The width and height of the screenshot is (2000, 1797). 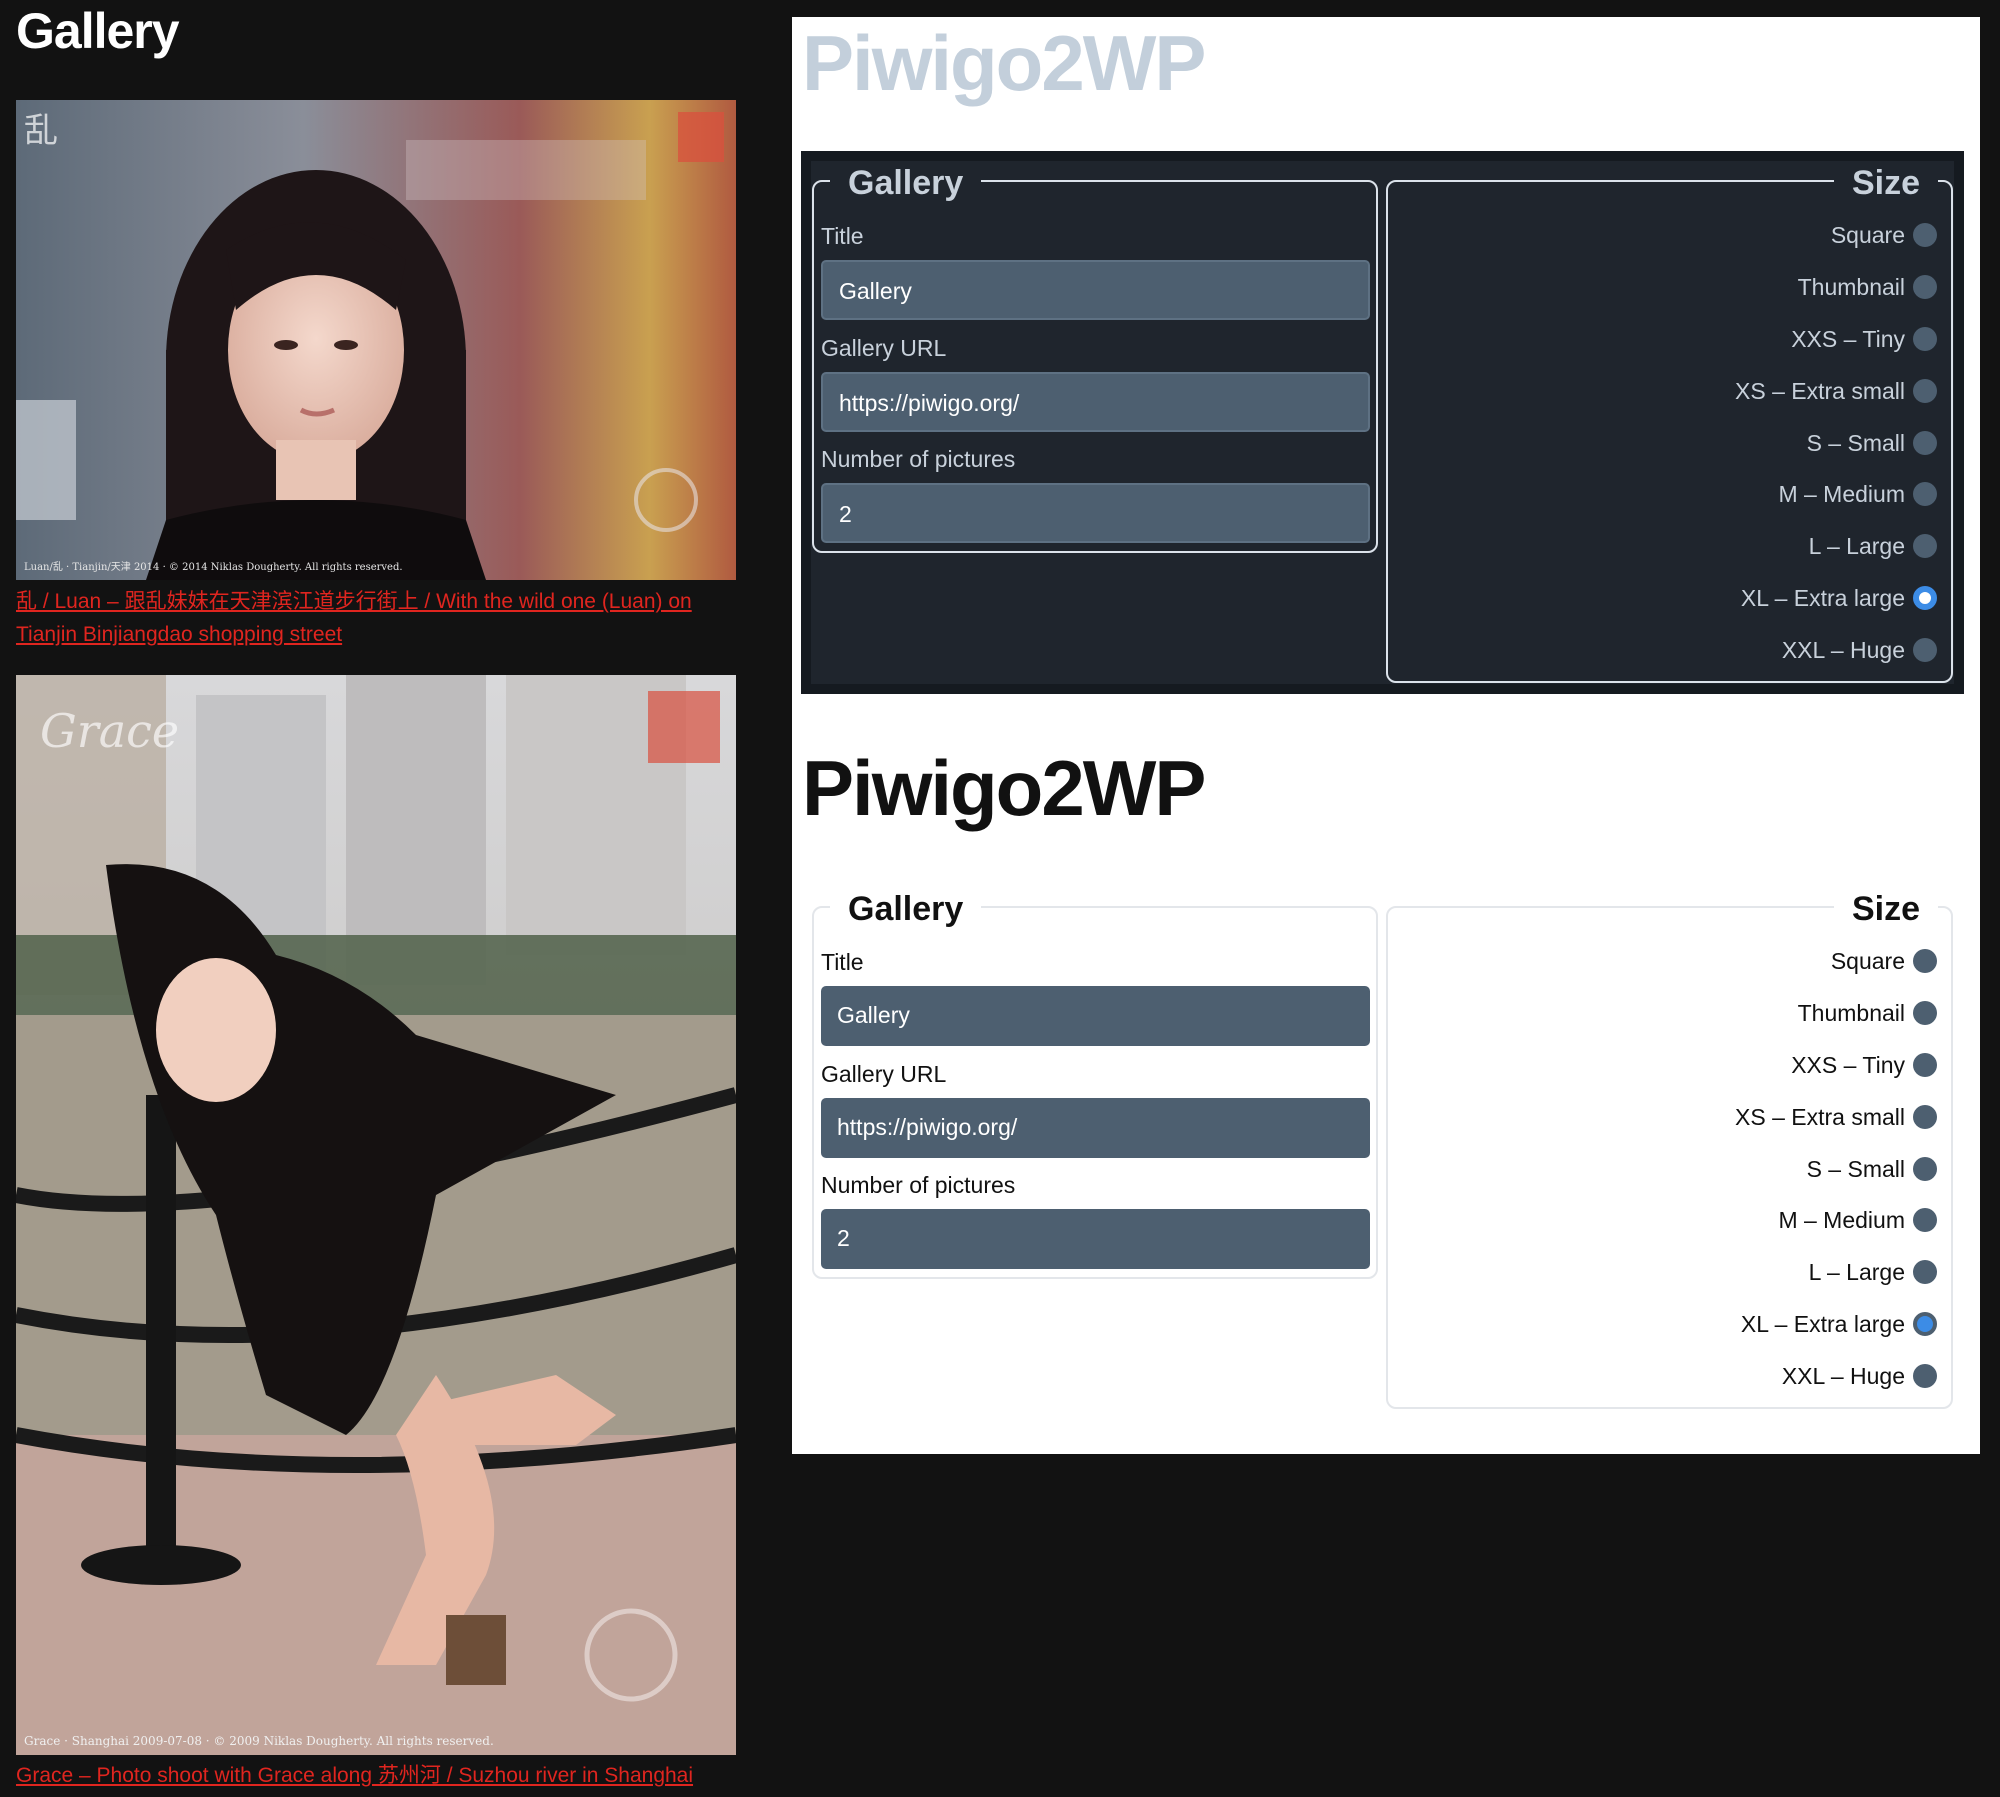 I want to click on dark-size-option-thumbnail: Thumbnail, so click(x=1867, y=287).